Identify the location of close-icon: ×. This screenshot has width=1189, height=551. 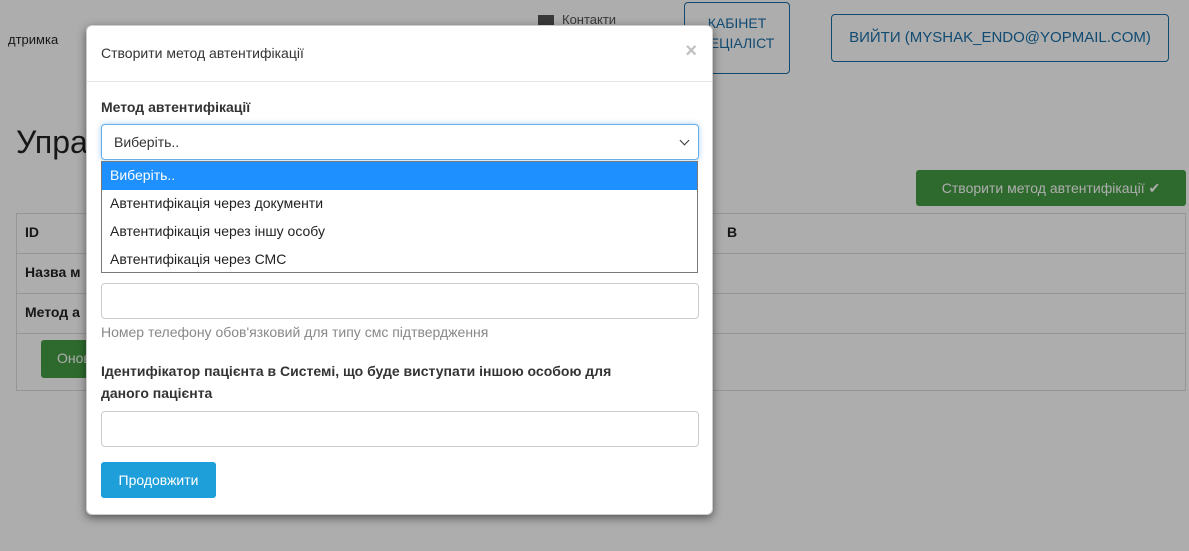
(691, 51).